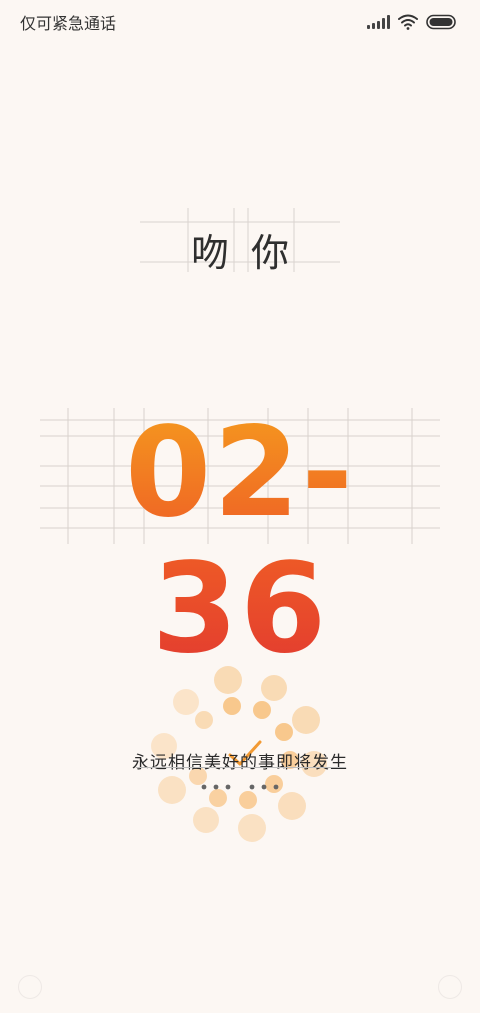 Image resolution: width=480 pixels, height=1013 pixels. What do you see at coordinates (450, 987) in the screenshot?
I see `flashlight-icon` at bounding box center [450, 987].